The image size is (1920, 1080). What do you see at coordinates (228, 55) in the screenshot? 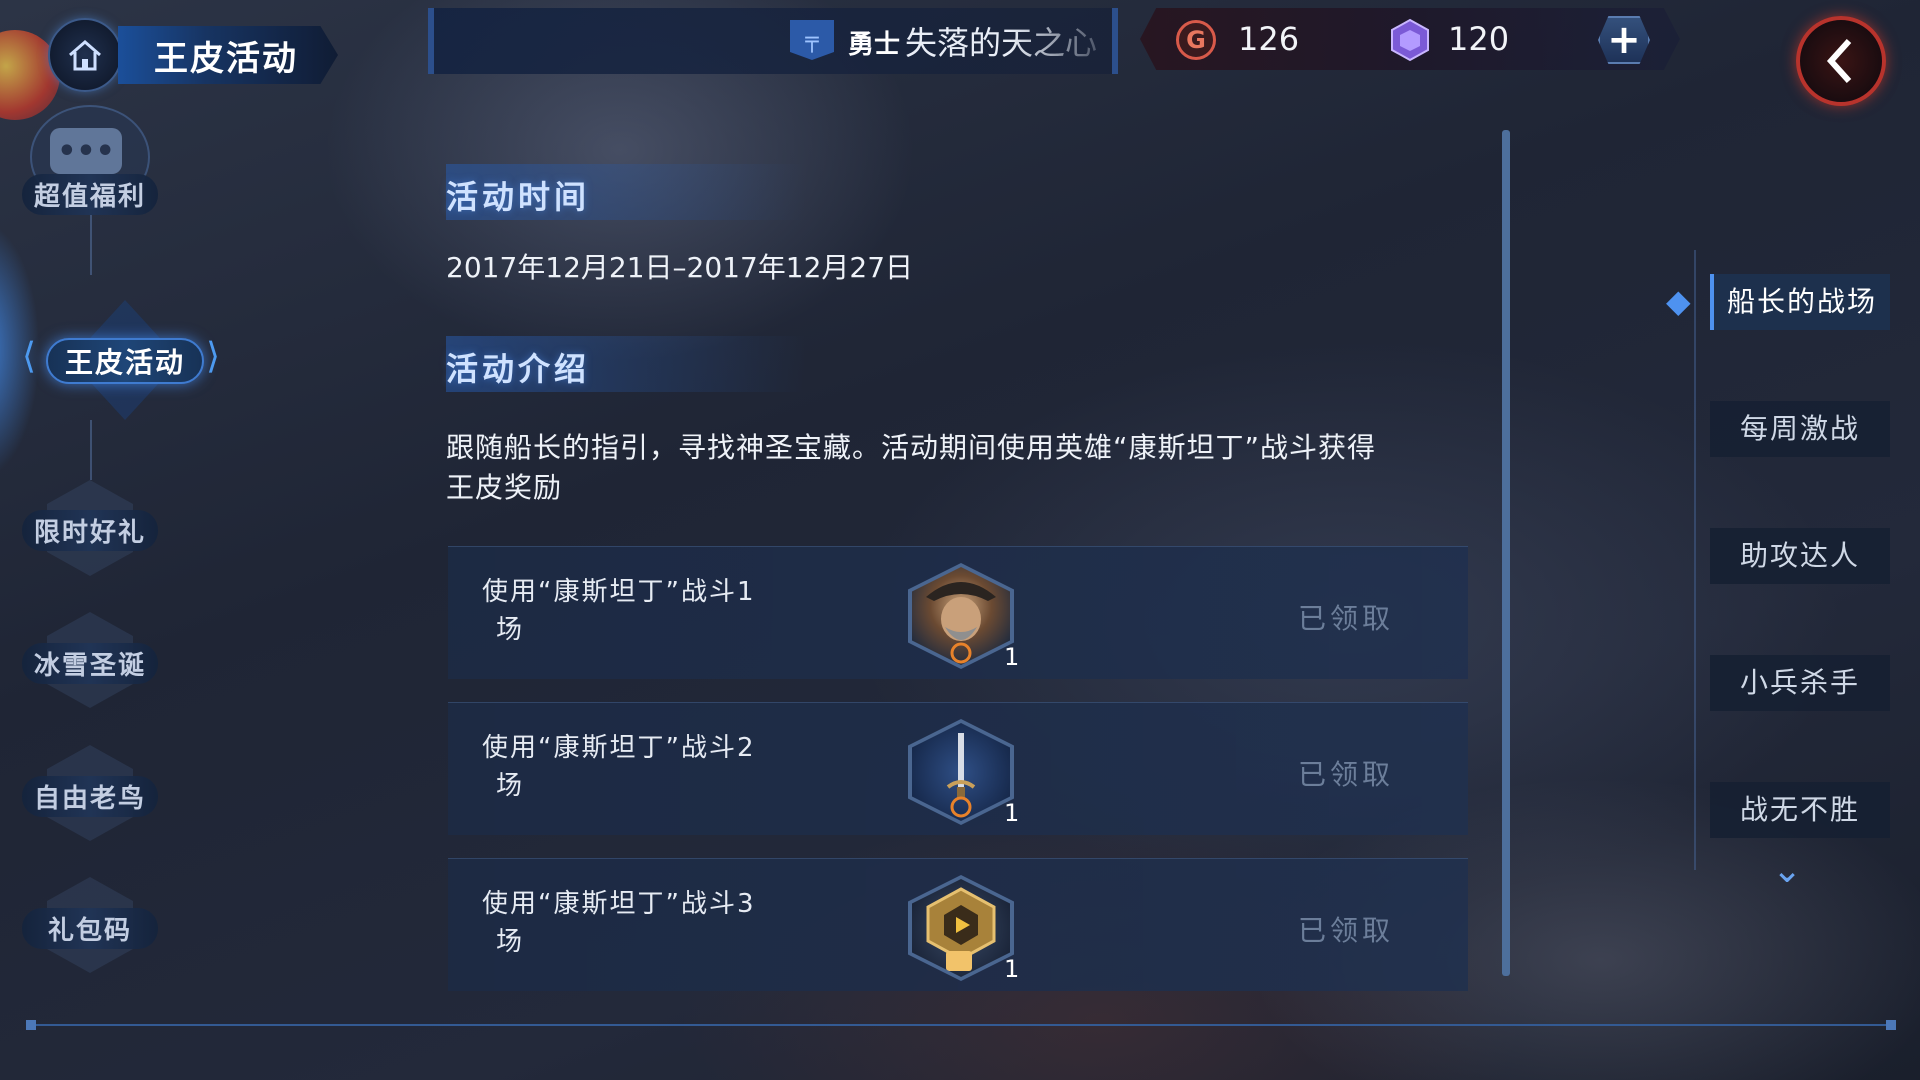
I see `page-title: 王皮活动` at bounding box center [228, 55].